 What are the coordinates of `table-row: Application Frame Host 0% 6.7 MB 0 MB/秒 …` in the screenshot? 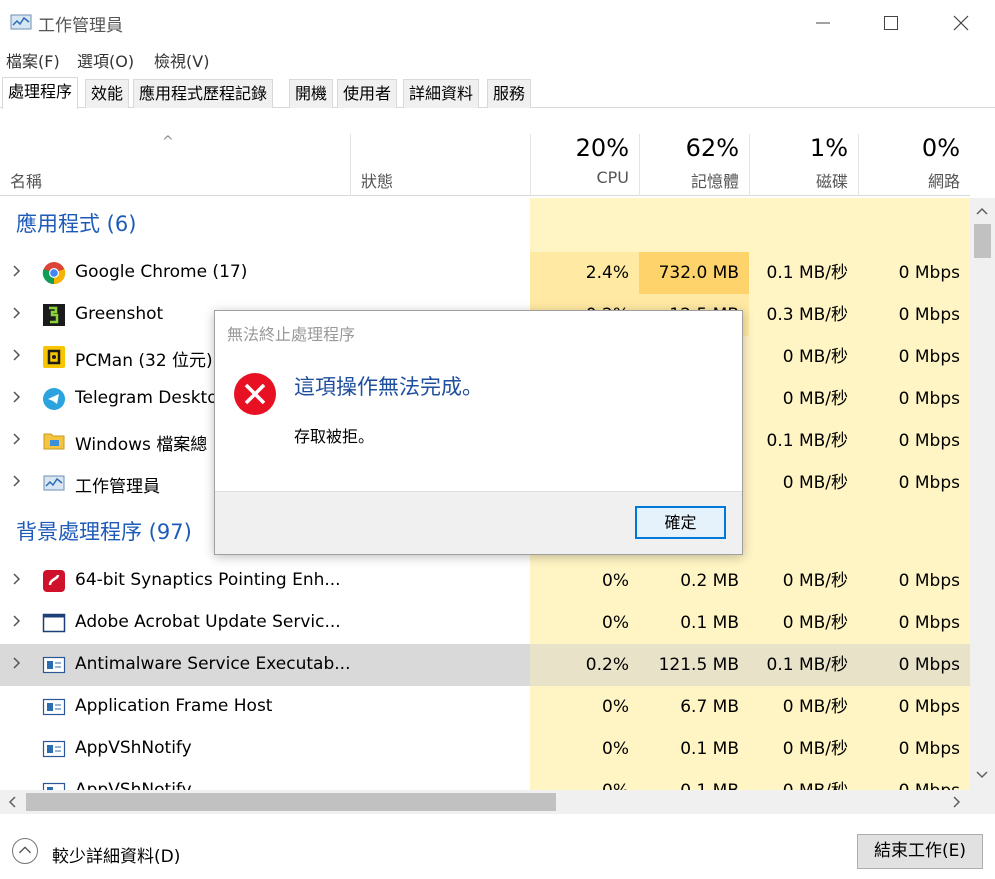 It's located at (485, 707).